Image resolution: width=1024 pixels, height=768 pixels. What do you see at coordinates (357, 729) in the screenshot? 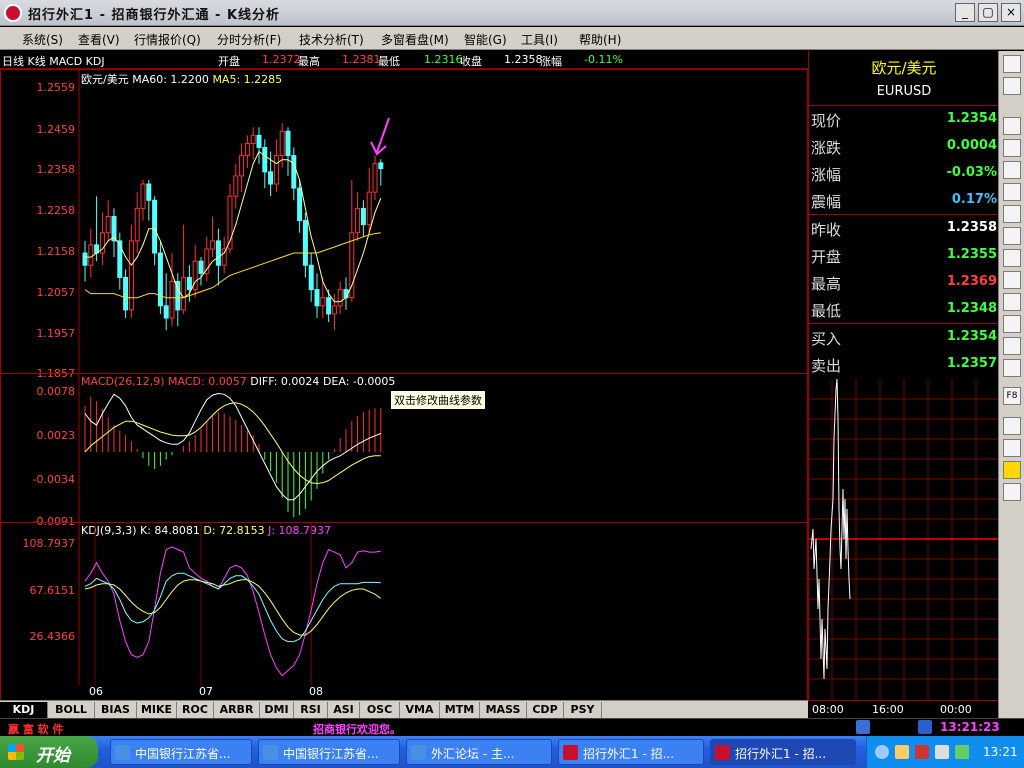
I see `welcome-text: 招商银行欢迎您。` at bounding box center [357, 729].